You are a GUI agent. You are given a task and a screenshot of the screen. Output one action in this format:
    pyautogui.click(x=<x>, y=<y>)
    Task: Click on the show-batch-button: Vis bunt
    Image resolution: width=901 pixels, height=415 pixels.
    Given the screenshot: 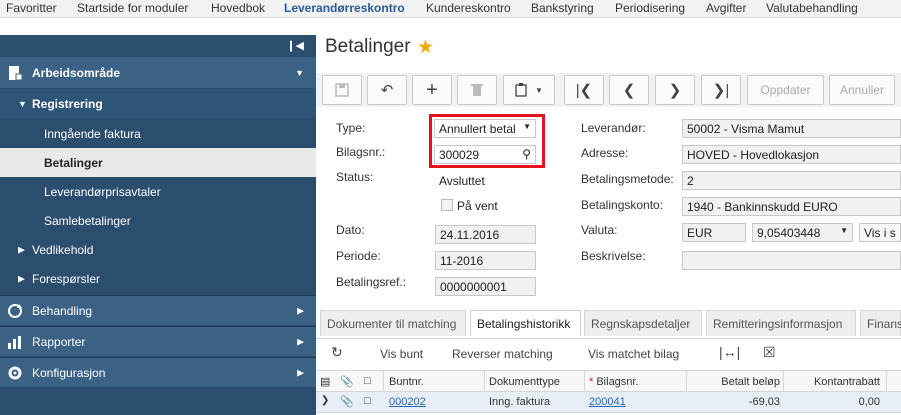 What is the action you would take?
    pyautogui.click(x=401, y=354)
    